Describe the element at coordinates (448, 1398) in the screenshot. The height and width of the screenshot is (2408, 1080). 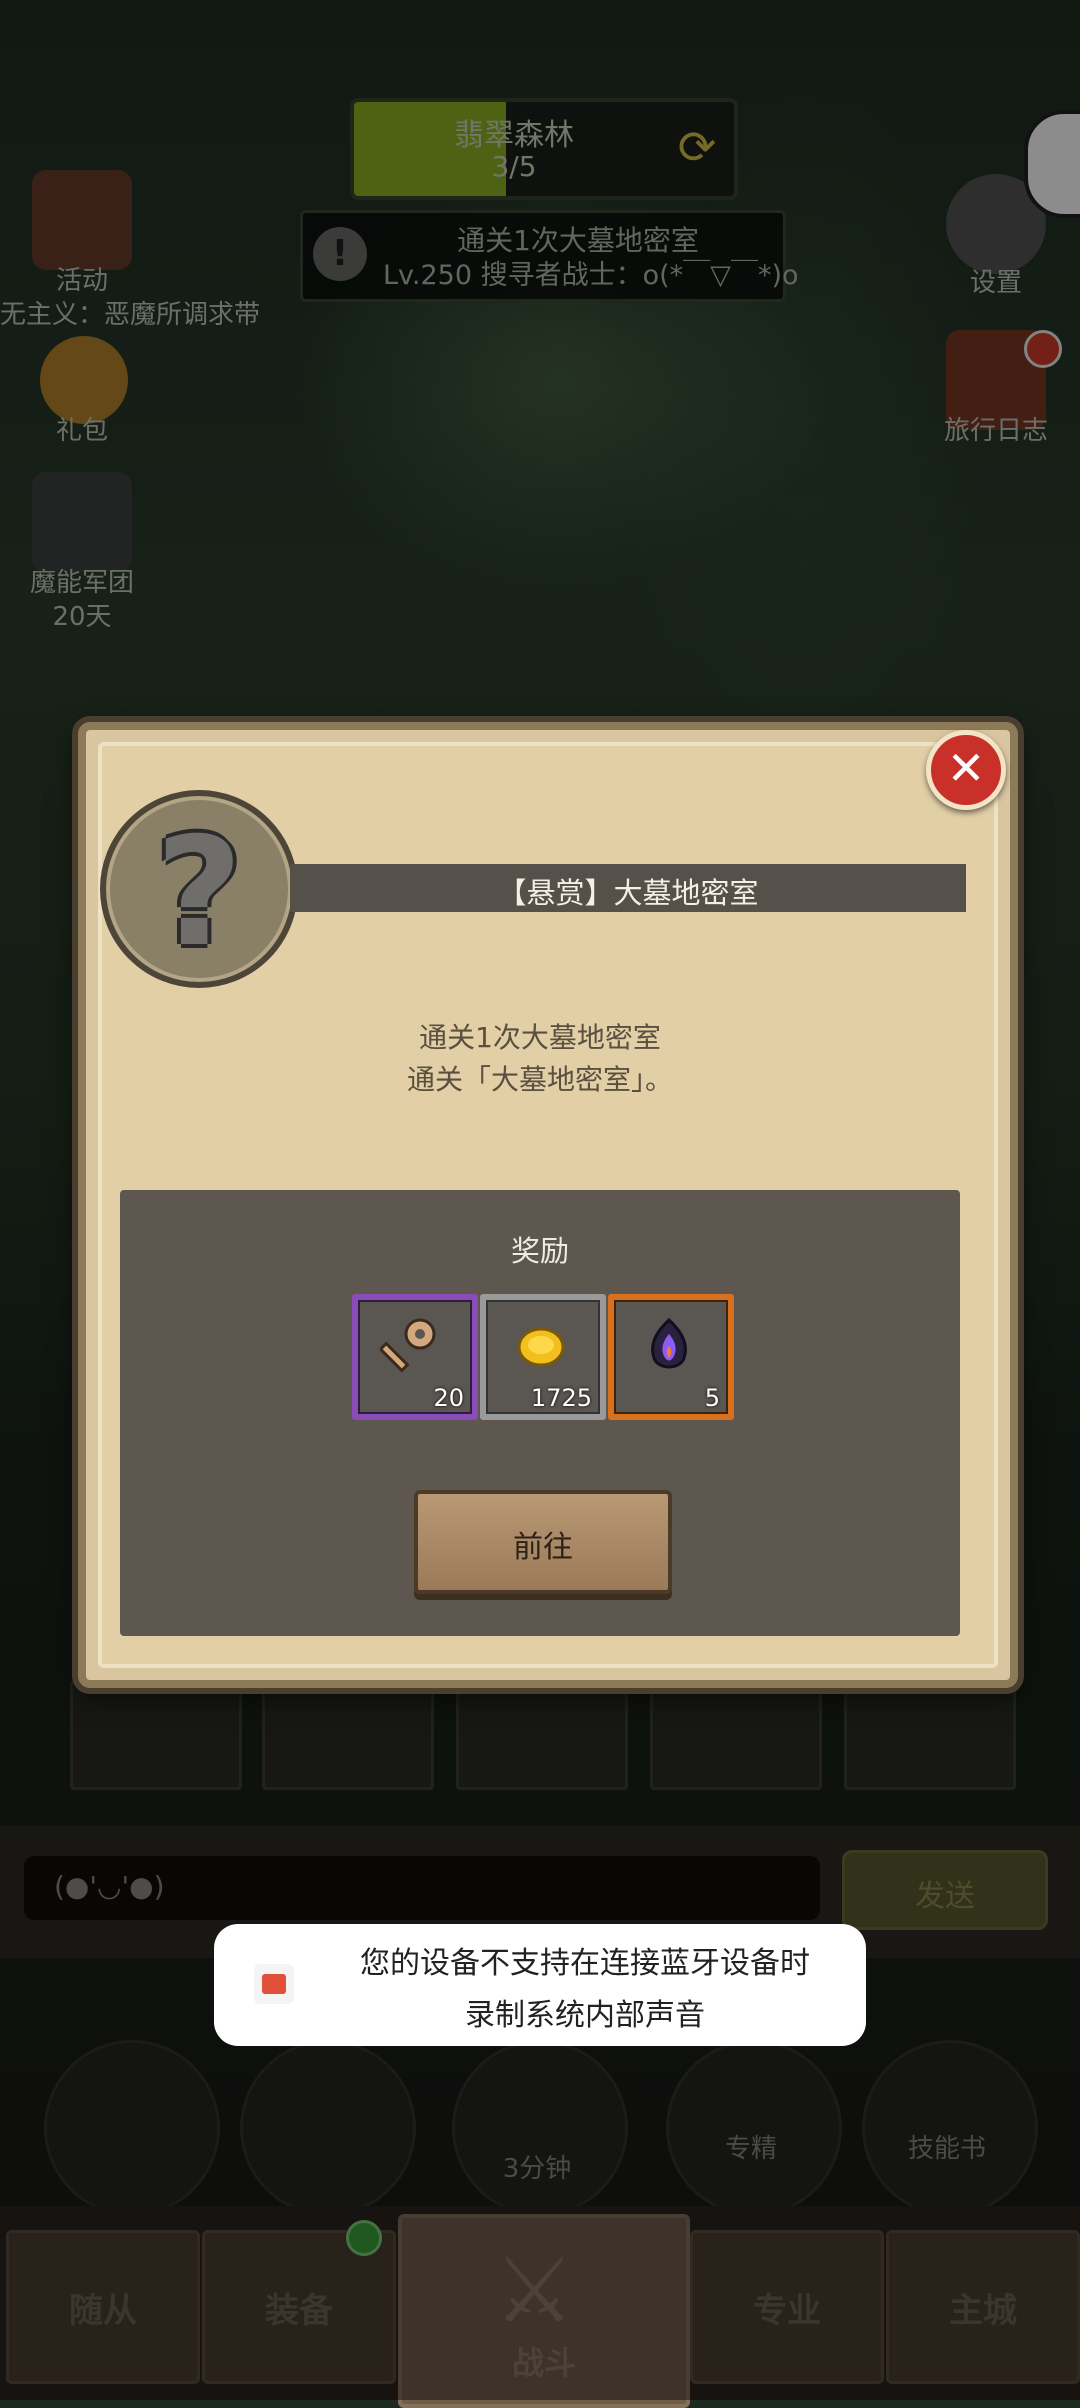
I see `reward-count: 20` at that location.